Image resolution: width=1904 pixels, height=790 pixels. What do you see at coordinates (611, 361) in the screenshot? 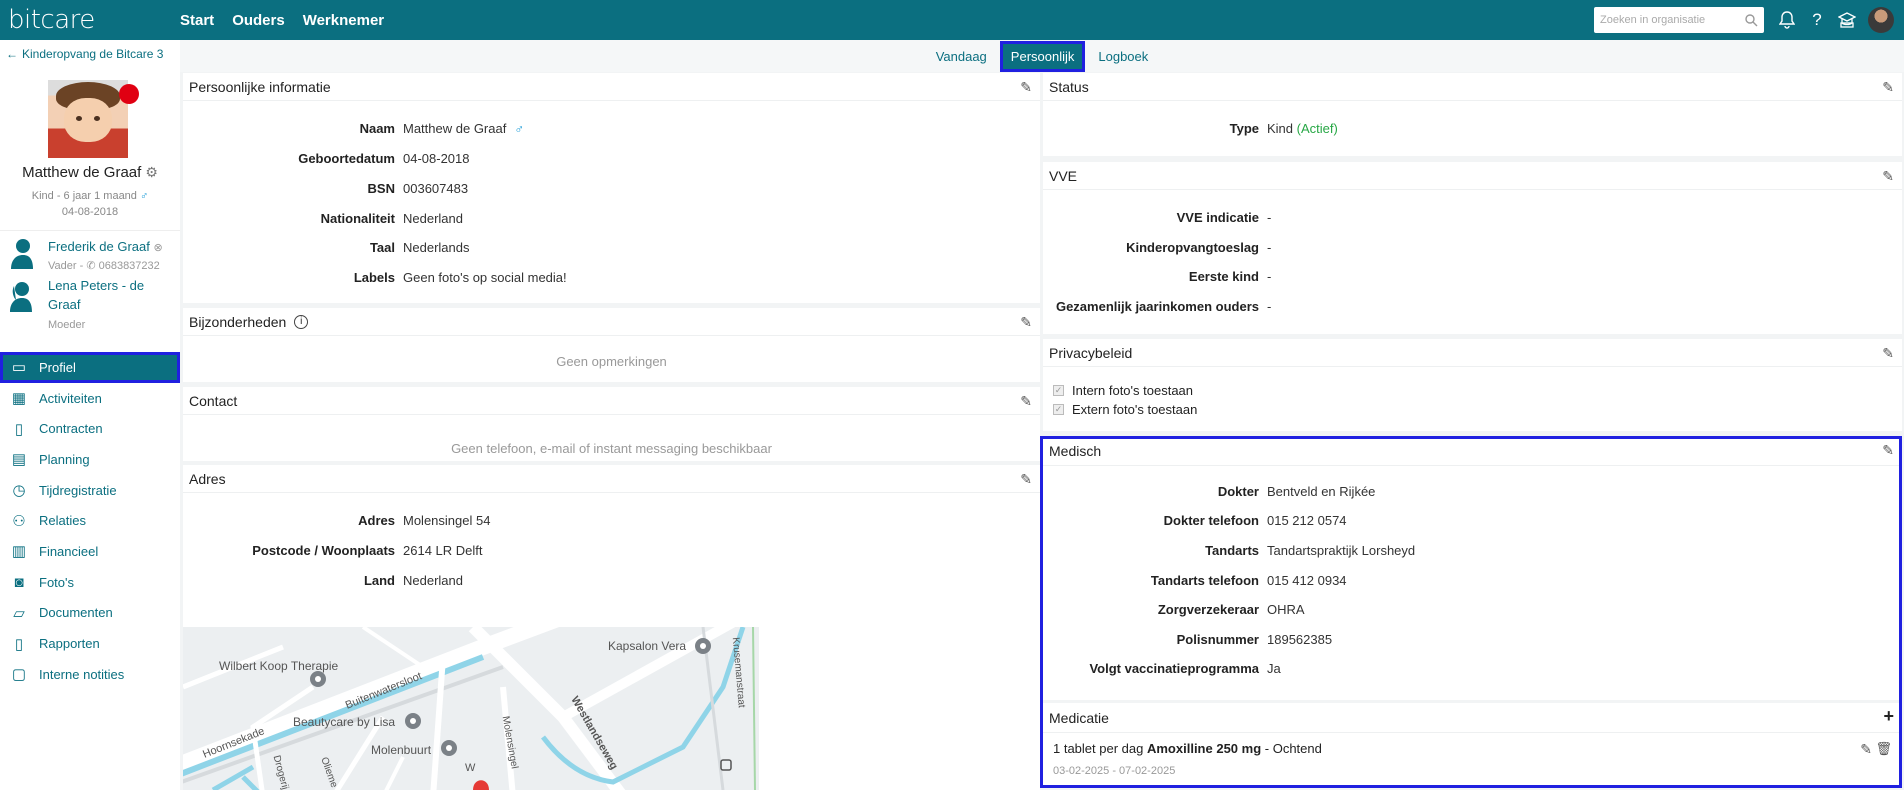
I see `empty-message: Geen opmerkingen` at bounding box center [611, 361].